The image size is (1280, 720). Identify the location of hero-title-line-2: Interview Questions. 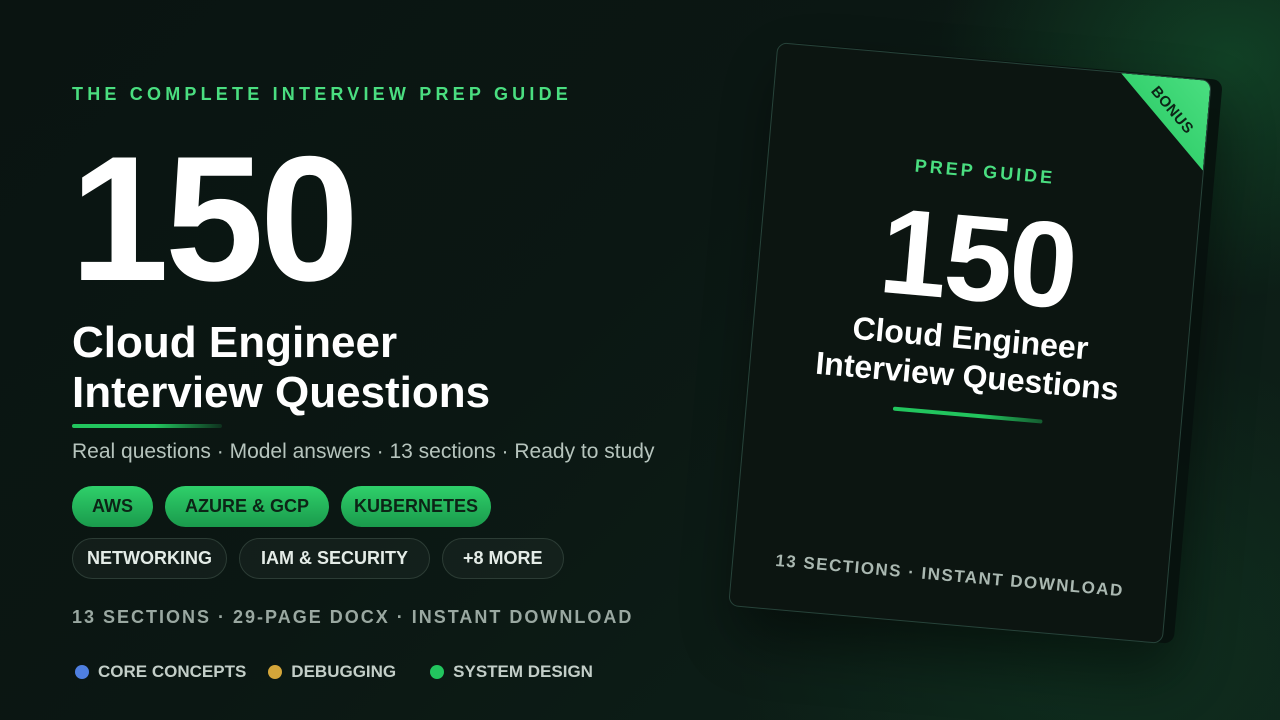
(281, 392).